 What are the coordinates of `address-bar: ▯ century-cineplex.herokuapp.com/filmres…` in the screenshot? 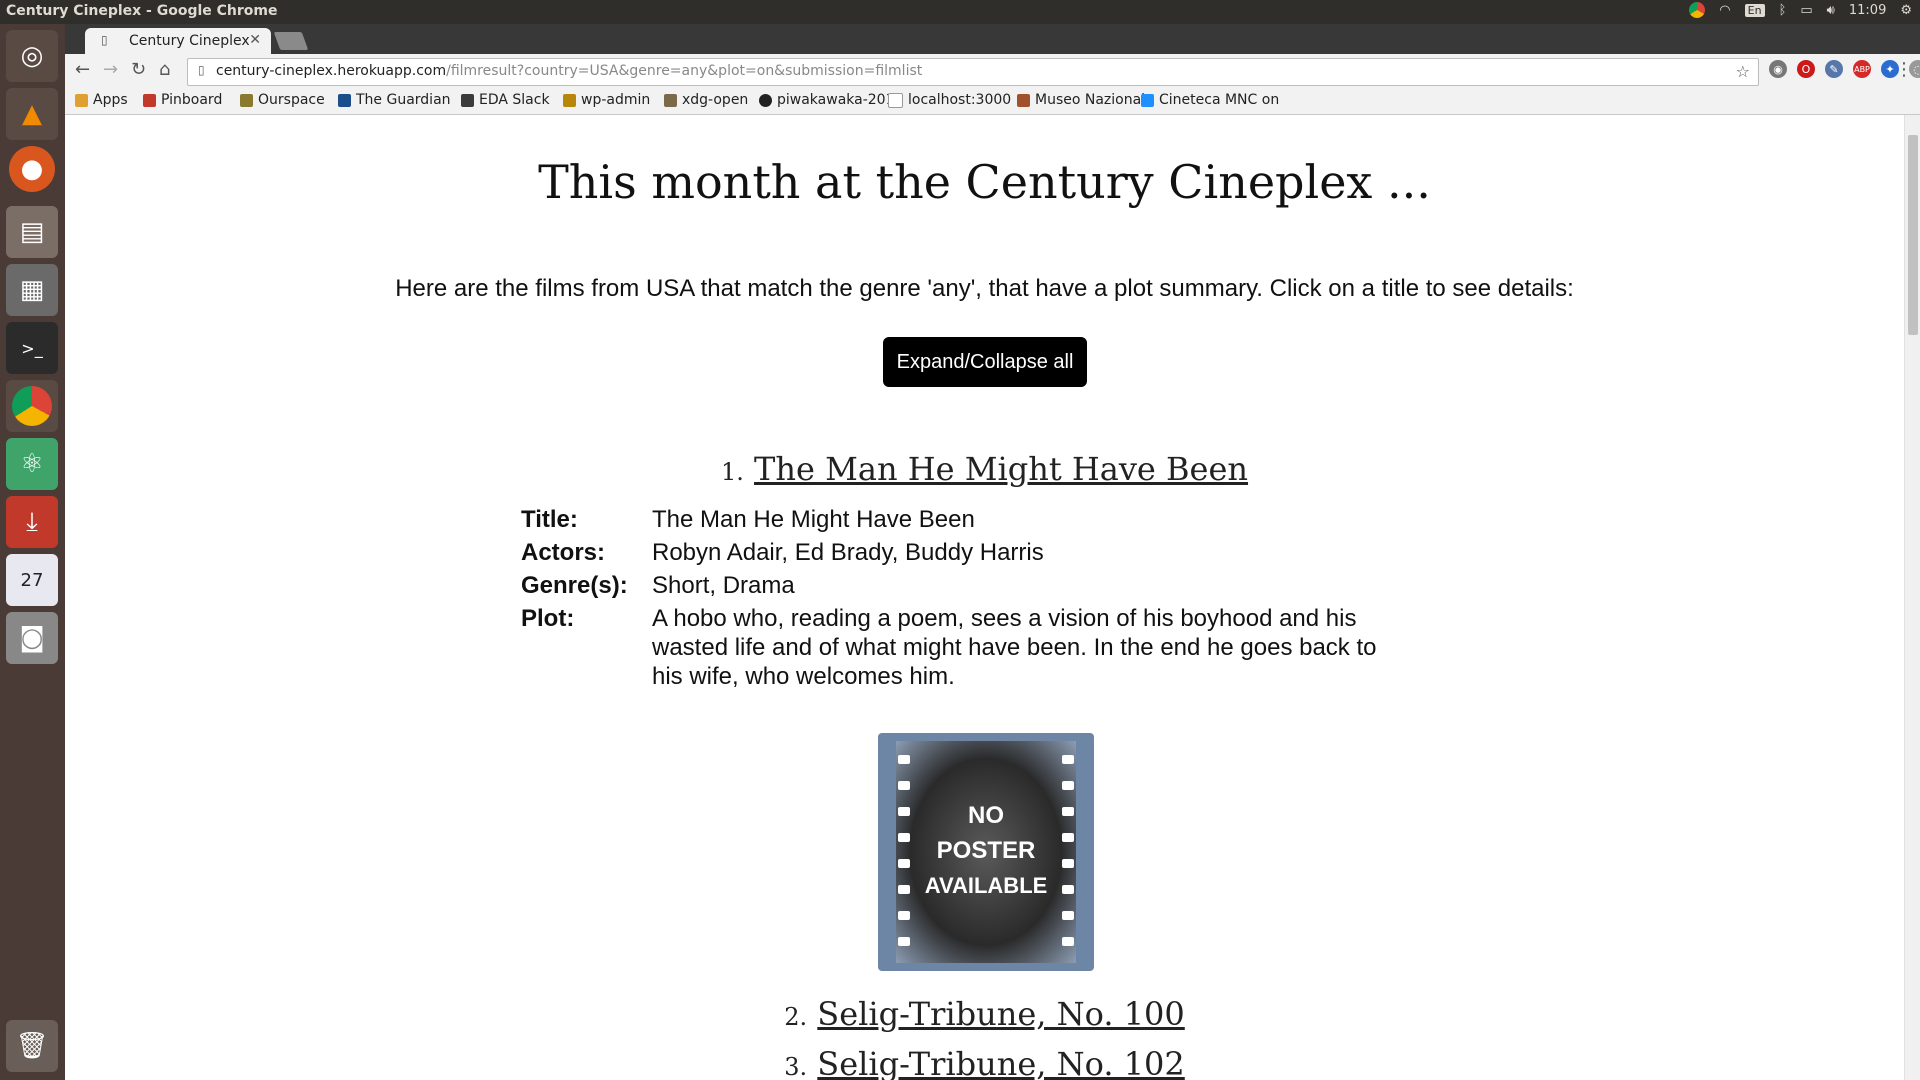 It's located at (973, 72).